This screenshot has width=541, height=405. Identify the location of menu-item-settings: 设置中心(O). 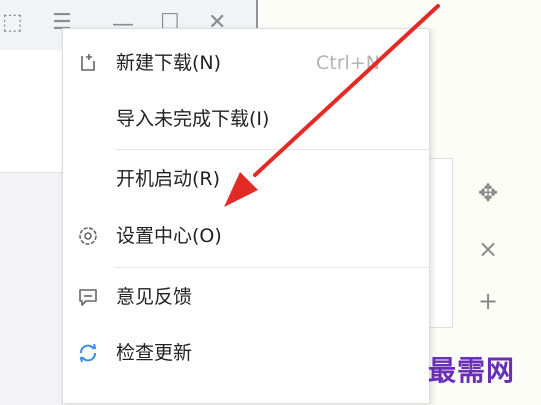
(246, 236).